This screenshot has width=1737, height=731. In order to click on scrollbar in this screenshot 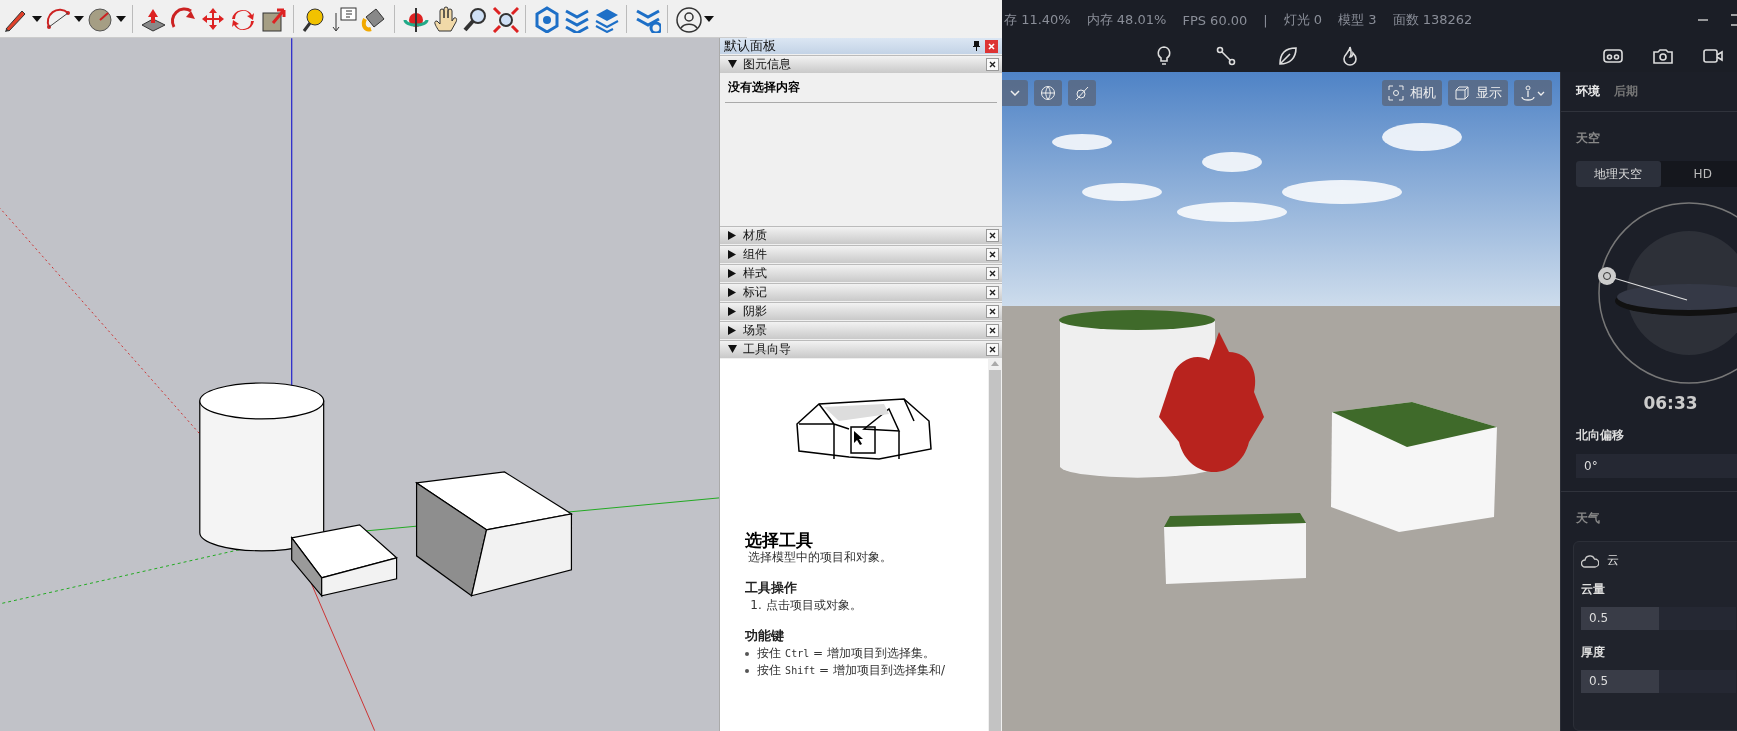, I will do `click(995, 545)`.